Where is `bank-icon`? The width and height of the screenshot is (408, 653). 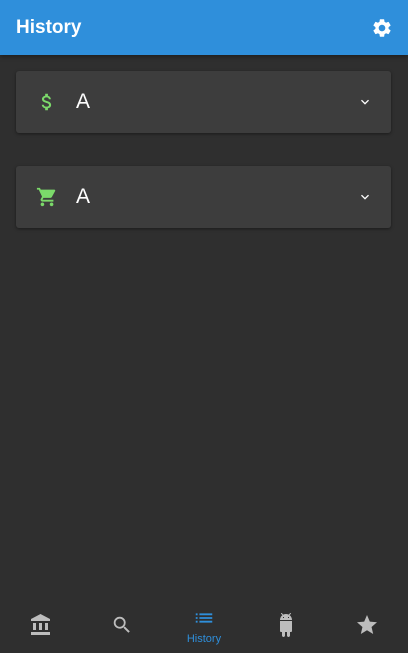
bank-icon is located at coordinates (40, 624).